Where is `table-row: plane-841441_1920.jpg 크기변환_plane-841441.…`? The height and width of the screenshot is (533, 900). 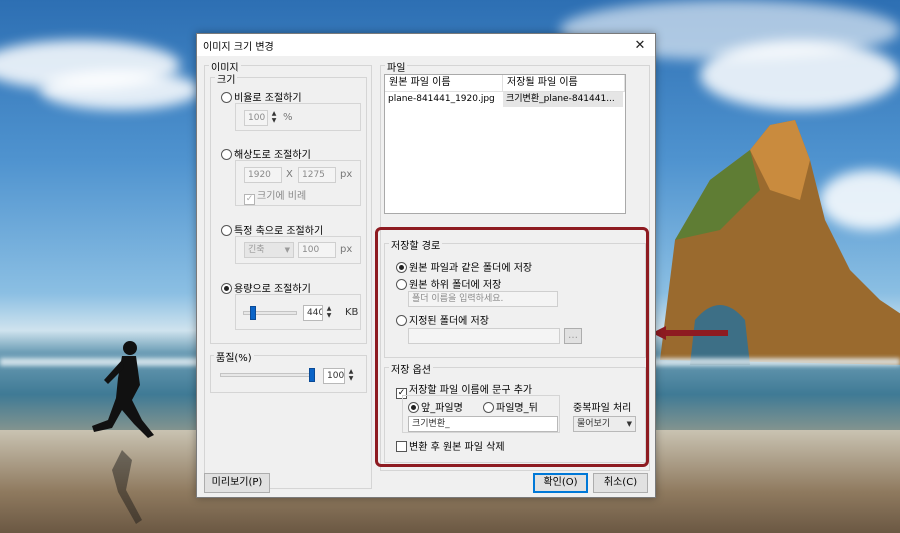 table-row: plane-841441_1920.jpg 크기변환_plane-841441.… is located at coordinates (505, 99).